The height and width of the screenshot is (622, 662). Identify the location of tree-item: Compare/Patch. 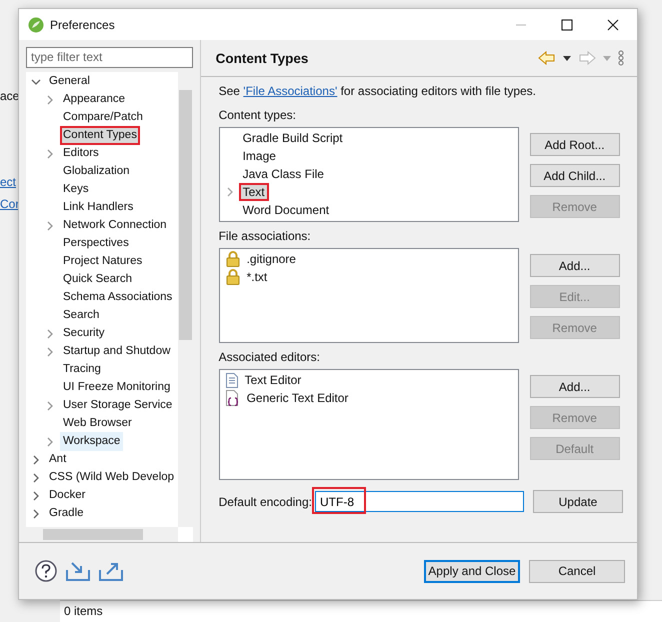
(103, 118).